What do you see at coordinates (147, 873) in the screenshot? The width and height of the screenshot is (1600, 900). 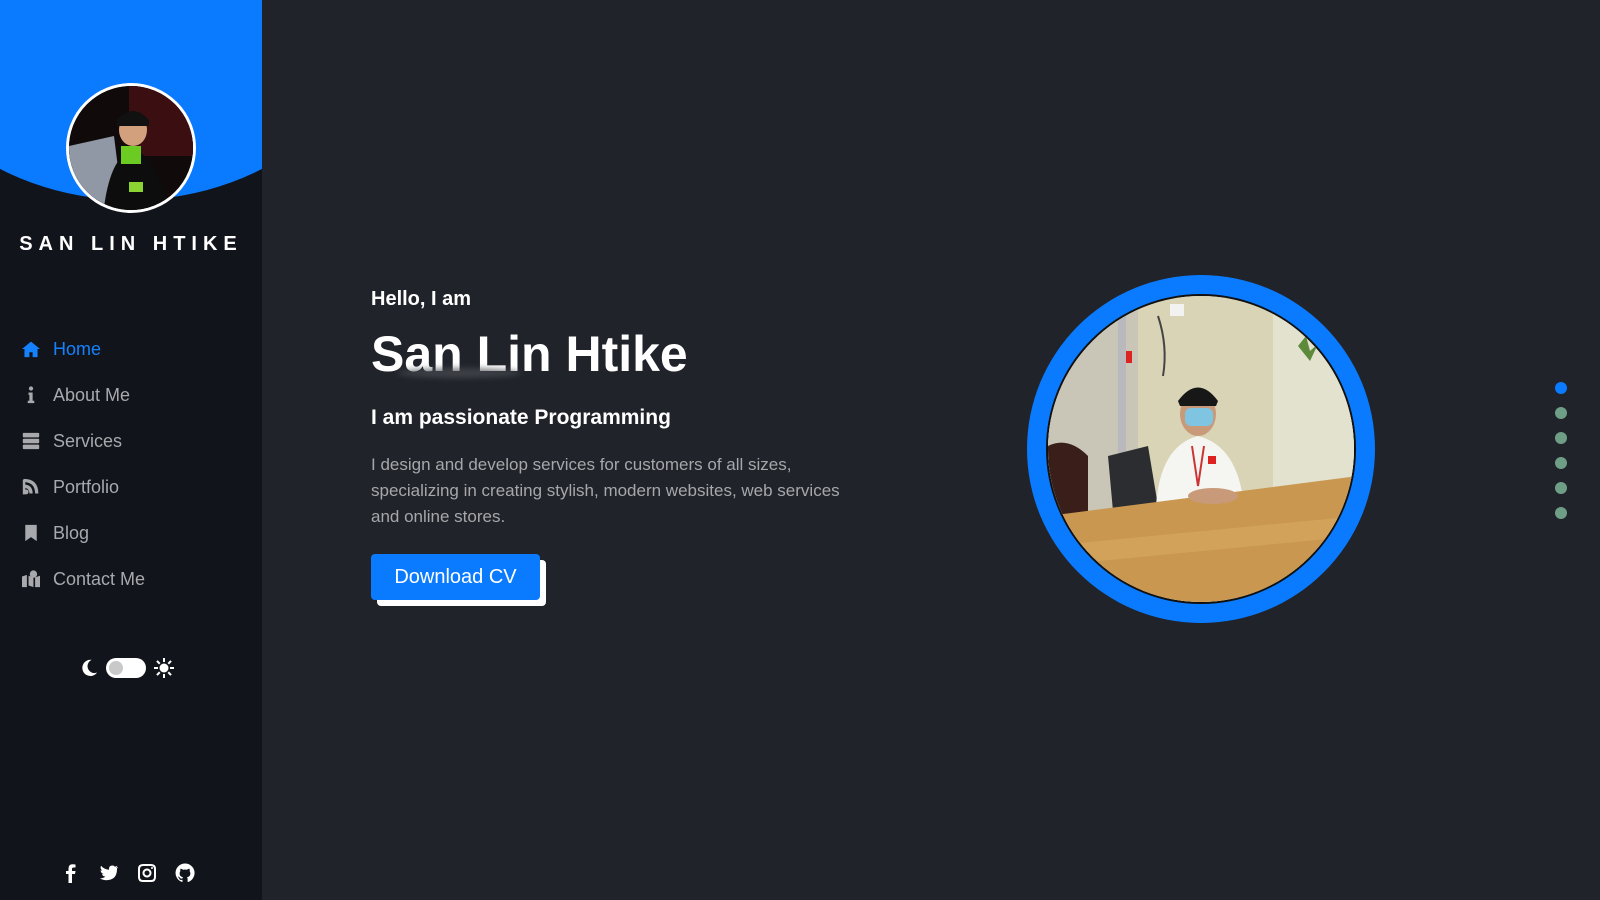 I see `instagram-icon` at bounding box center [147, 873].